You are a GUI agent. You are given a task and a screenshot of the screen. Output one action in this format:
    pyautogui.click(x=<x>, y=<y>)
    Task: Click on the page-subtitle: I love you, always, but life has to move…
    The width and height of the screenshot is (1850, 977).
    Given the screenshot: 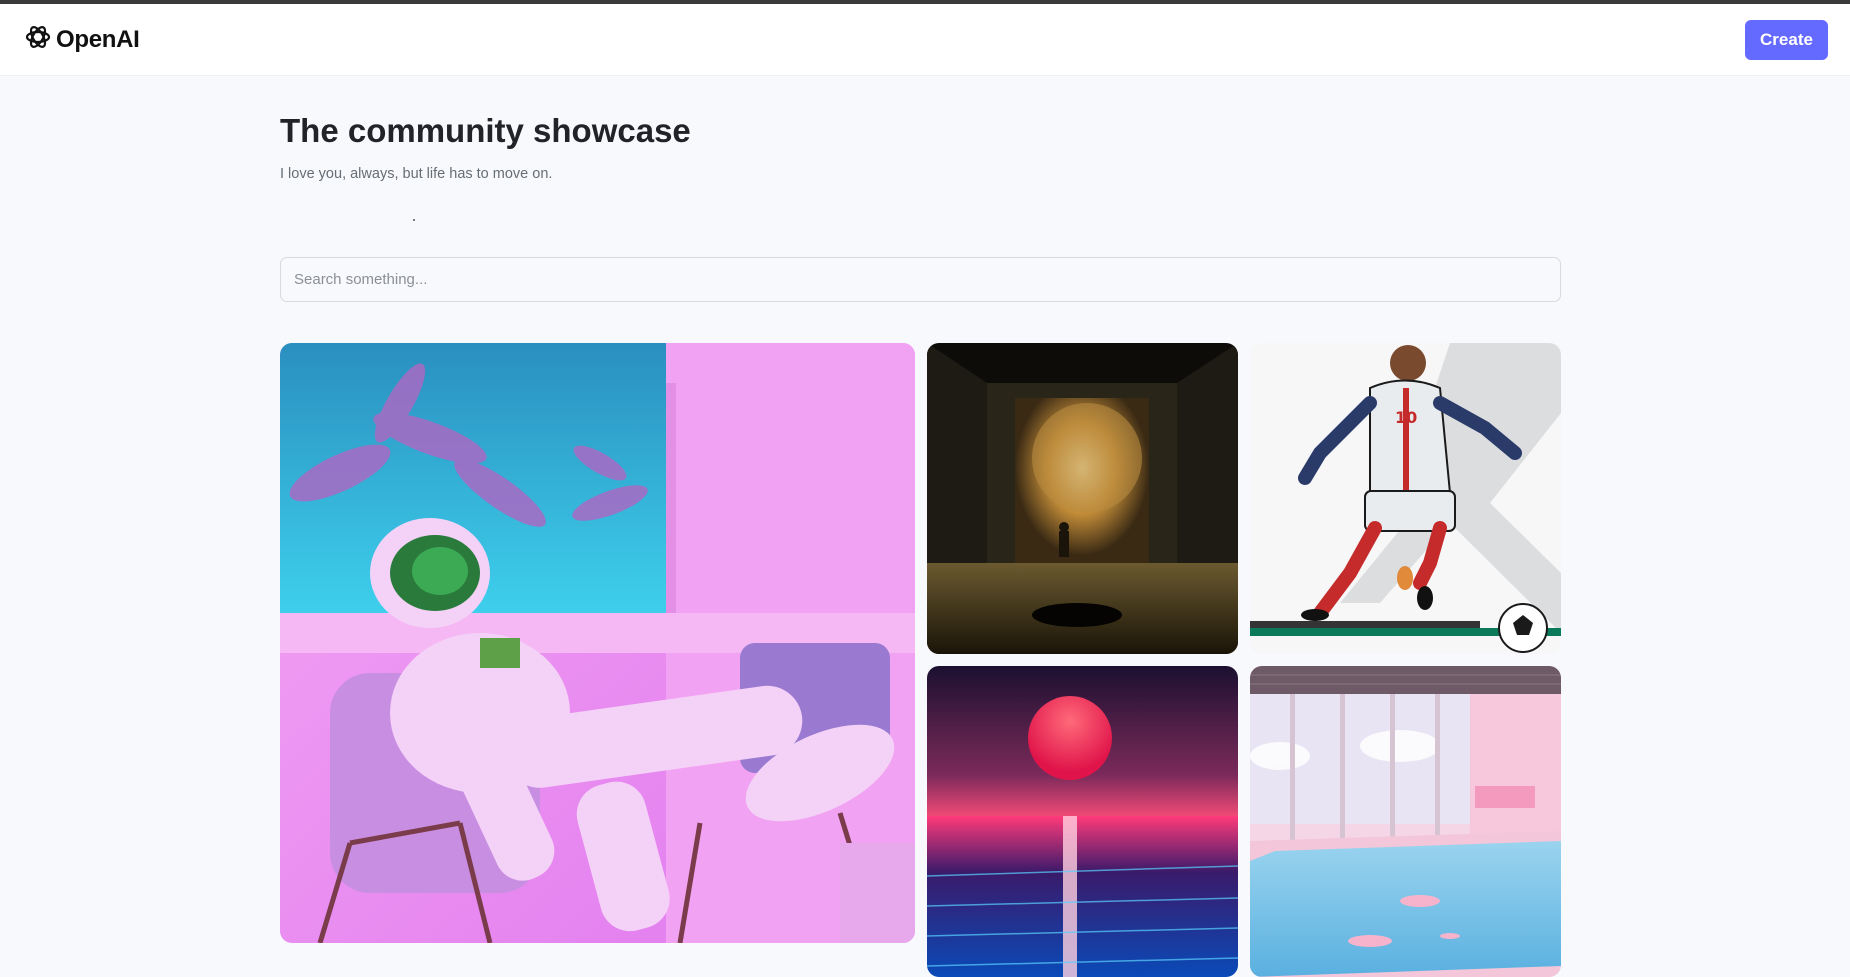 What is the action you would take?
    pyautogui.click(x=416, y=174)
    